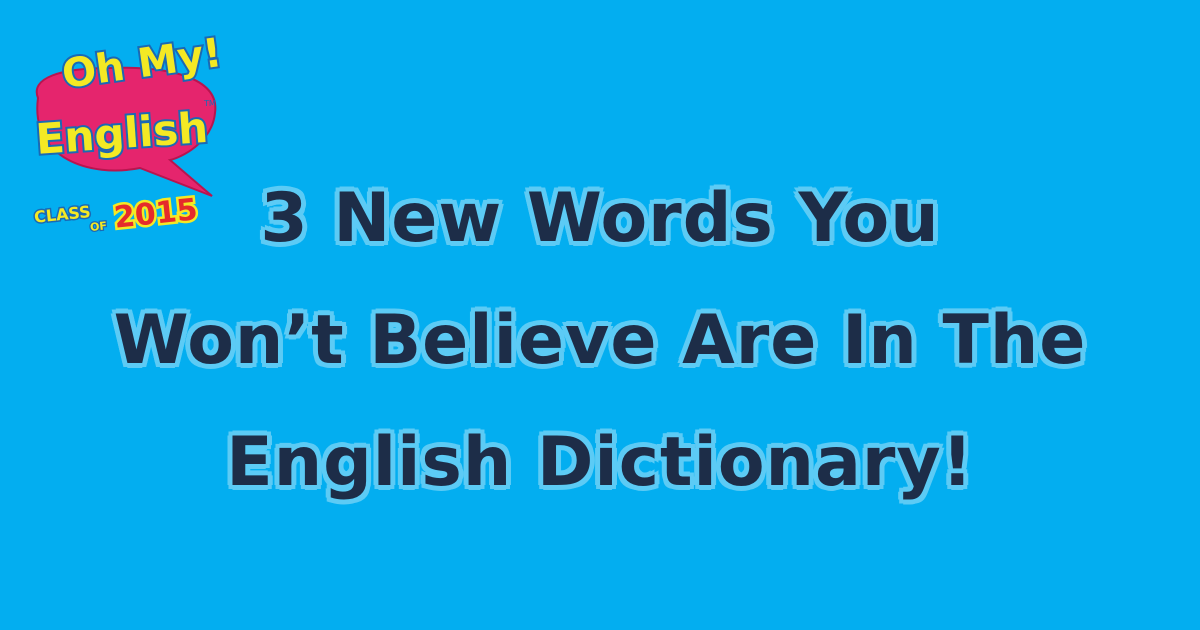 This screenshot has width=1200, height=630. Describe the element at coordinates (600, 462) in the screenshot. I see `headline-line-3: English Dictionary!` at that location.